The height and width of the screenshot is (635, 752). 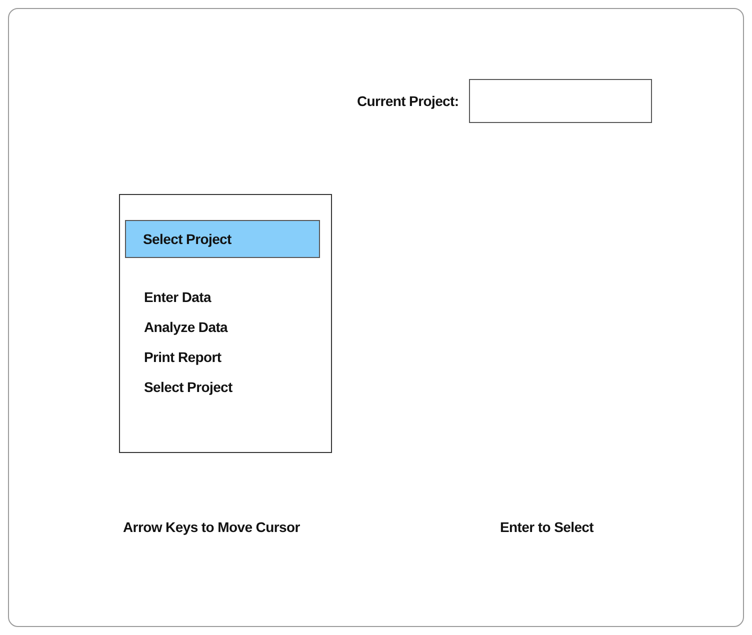 I want to click on key-hint: Enter to Select, so click(x=547, y=527).